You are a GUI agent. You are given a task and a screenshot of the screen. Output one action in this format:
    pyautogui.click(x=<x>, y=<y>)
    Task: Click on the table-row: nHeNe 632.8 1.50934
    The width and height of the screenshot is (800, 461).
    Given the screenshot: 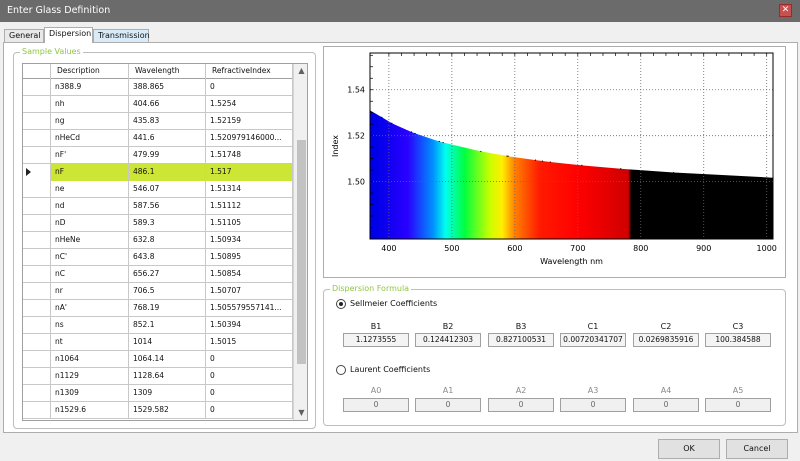 What is the action you would take?
    pyautogui.click(x=158, y=240)
    